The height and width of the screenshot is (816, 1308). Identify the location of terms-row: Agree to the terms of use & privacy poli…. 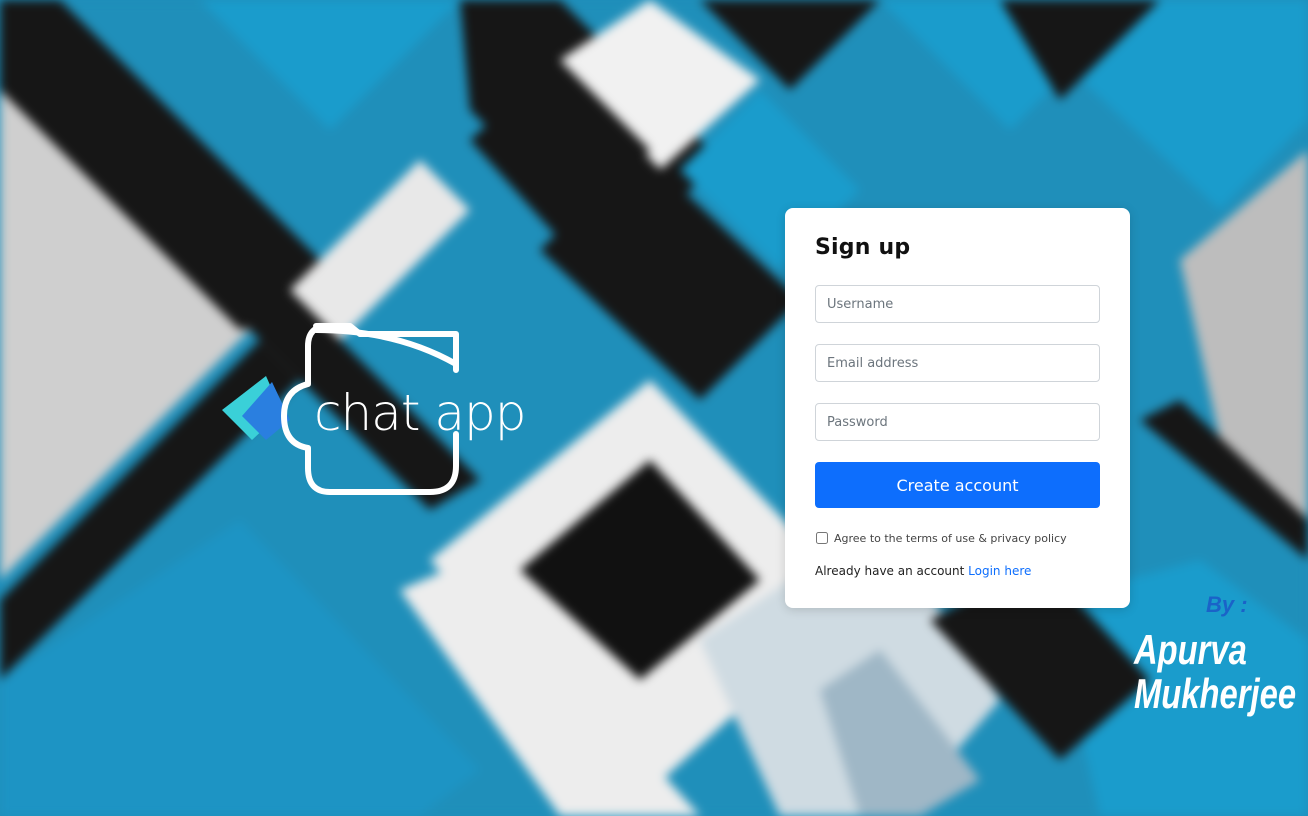
(957, 538).